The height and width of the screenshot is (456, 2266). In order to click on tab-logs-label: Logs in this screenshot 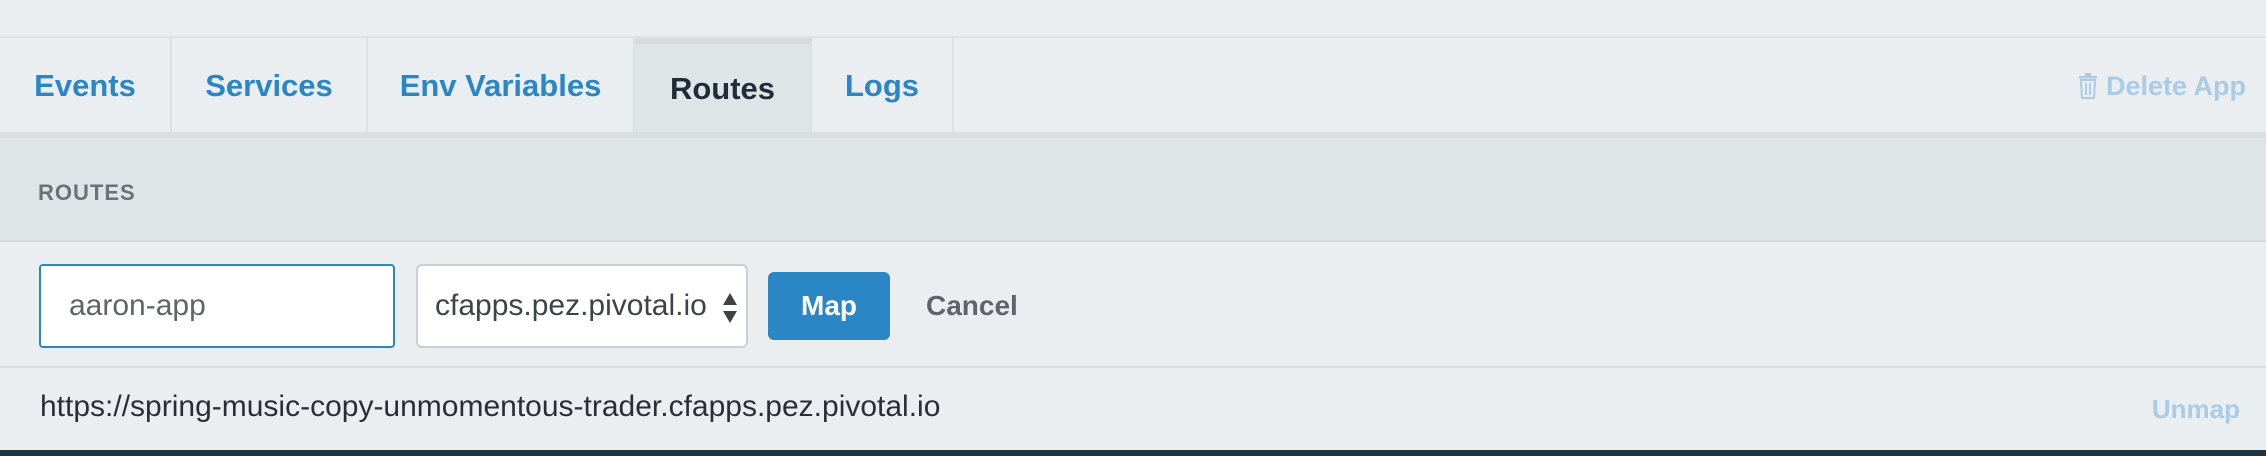, I will do `click(882, 85)`.